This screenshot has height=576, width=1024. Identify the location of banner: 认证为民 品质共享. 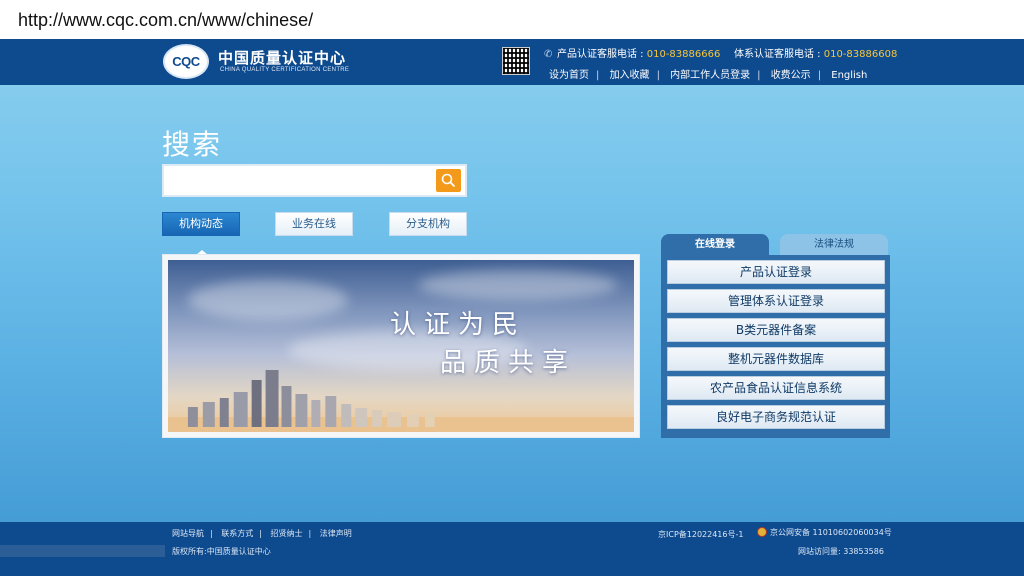
(401, 346).